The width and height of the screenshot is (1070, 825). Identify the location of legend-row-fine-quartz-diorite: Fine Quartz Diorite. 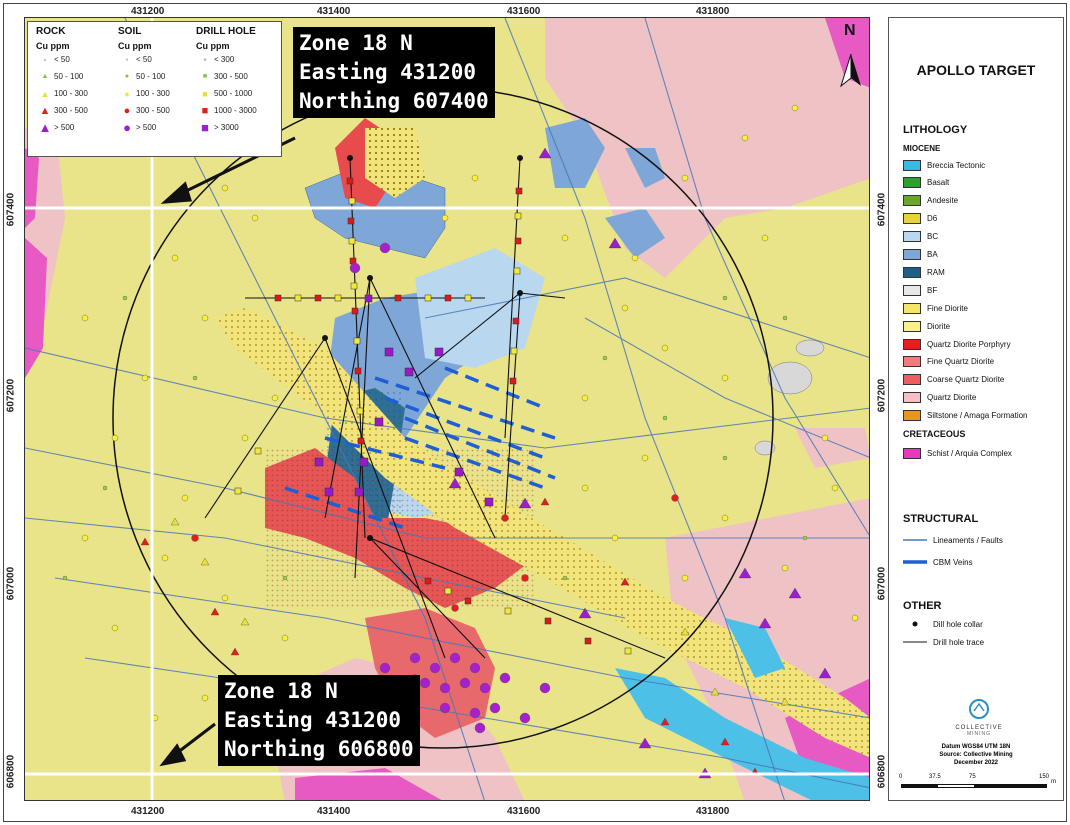
(948, 362).